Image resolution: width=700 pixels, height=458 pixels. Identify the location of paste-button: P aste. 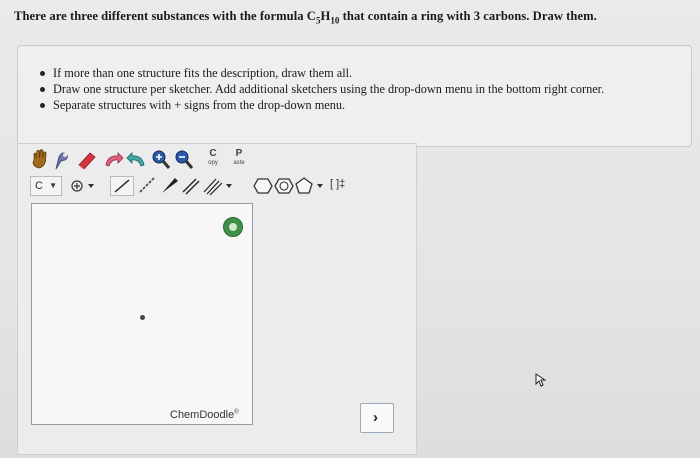
(239, 157).